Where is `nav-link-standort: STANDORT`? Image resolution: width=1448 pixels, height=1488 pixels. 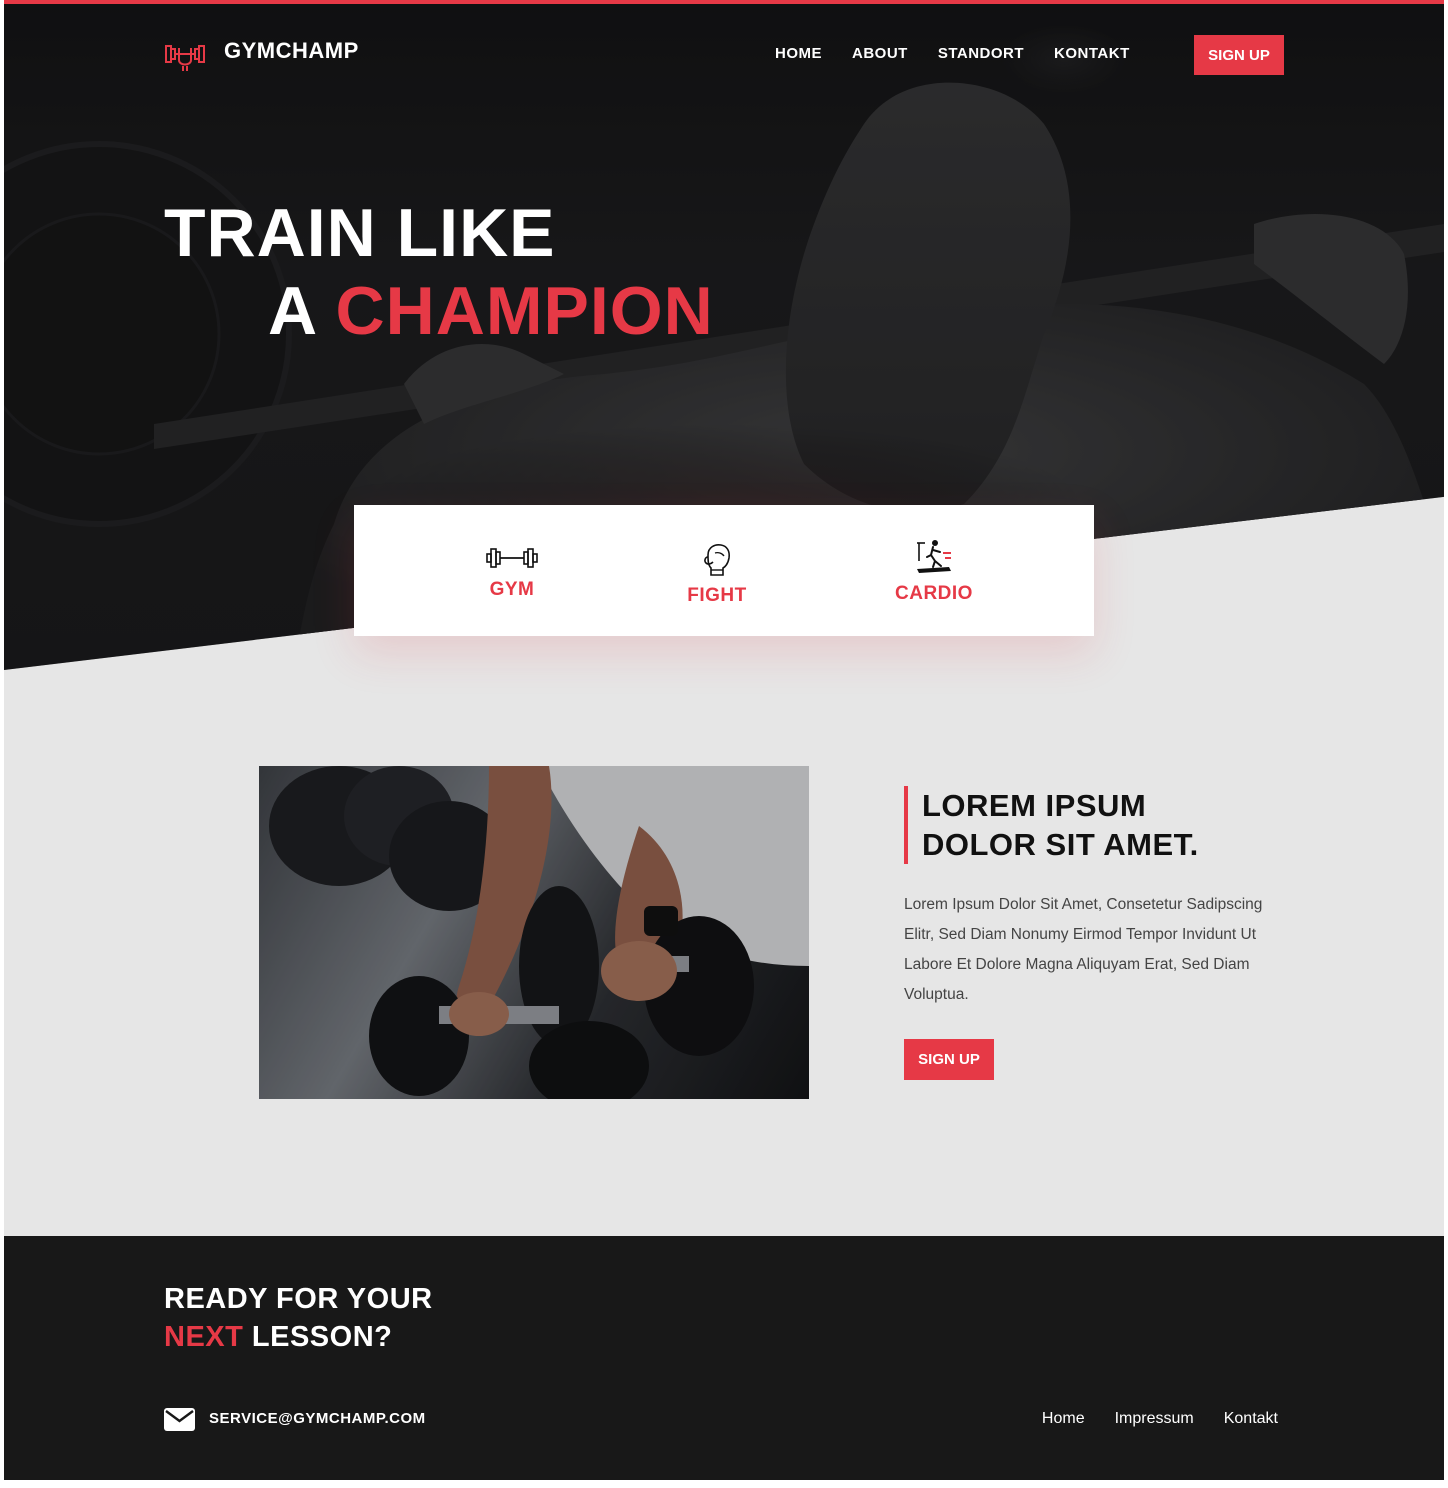
nav-link-standort: STANDORT is located at coordinates (981, 53).